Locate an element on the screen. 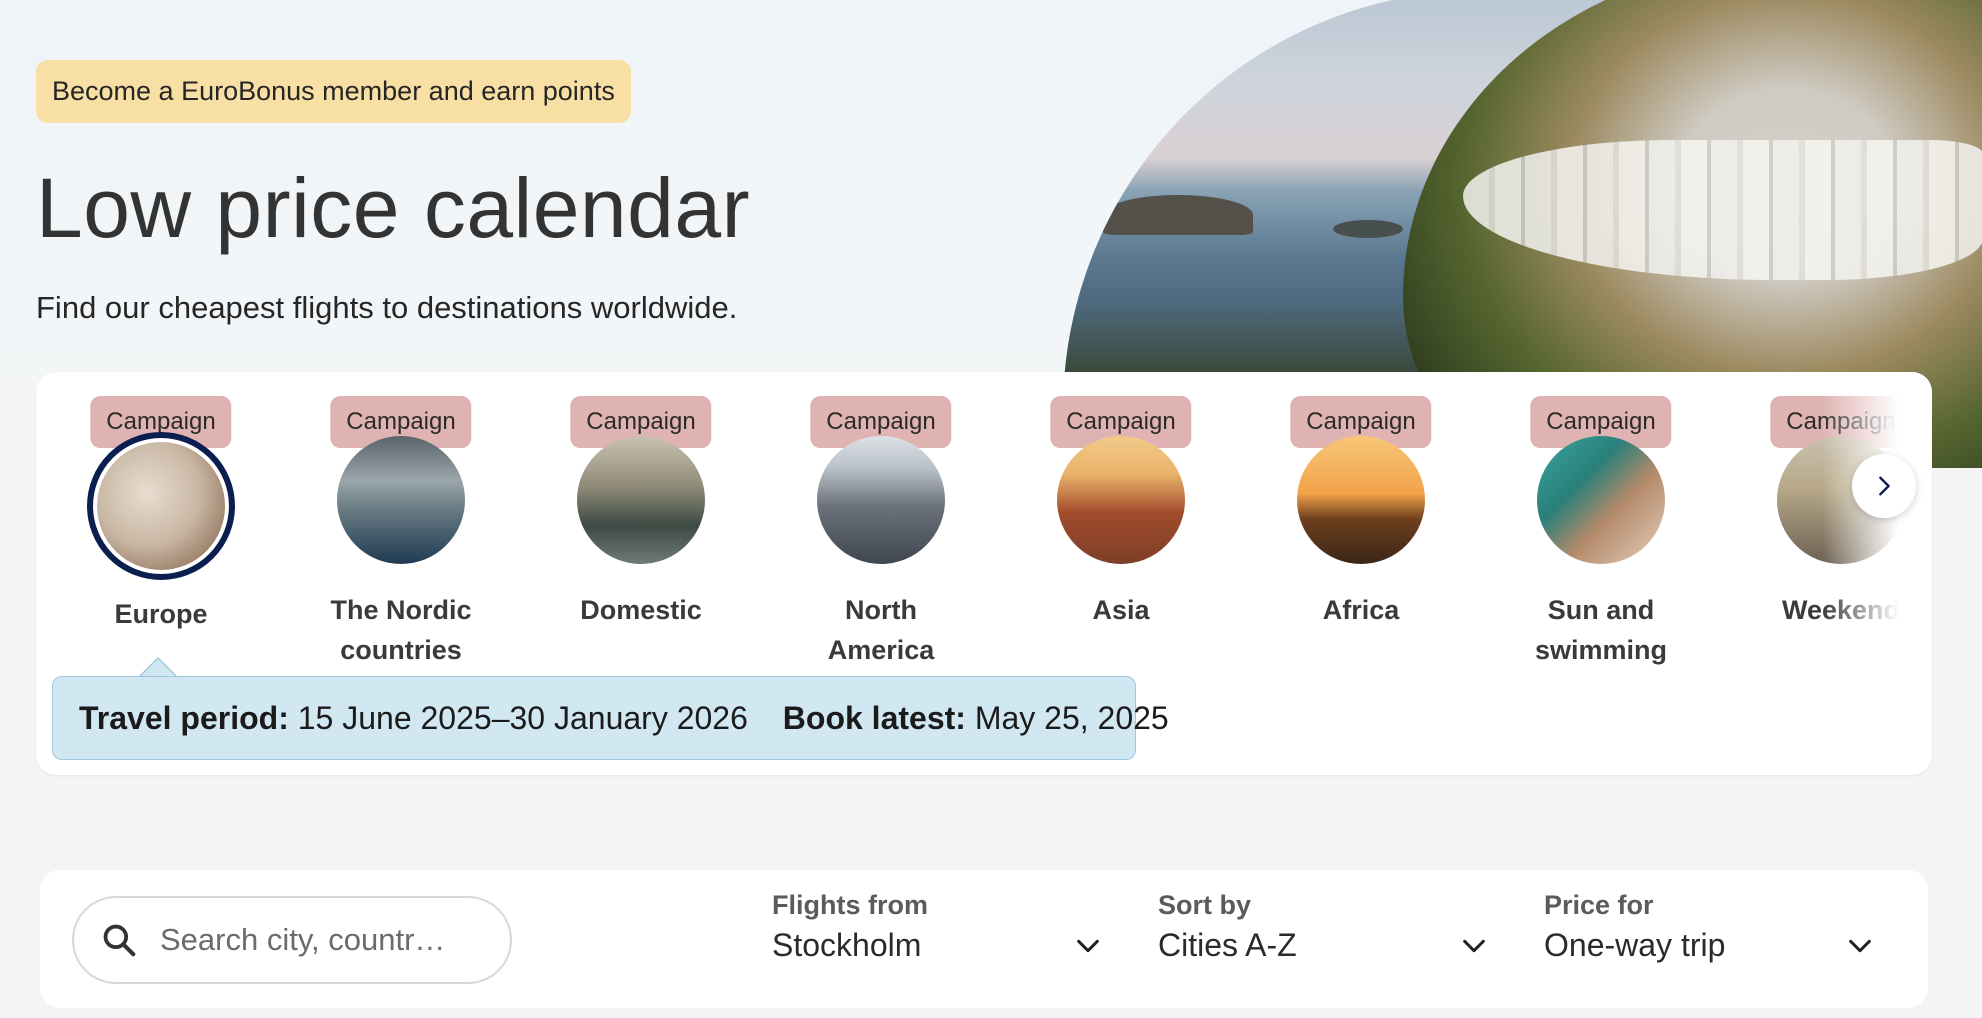 Image resolution: width=1982 pixels, height=1018 pixels. category-label: The Nordic countries is located at coordinates (401, 630).